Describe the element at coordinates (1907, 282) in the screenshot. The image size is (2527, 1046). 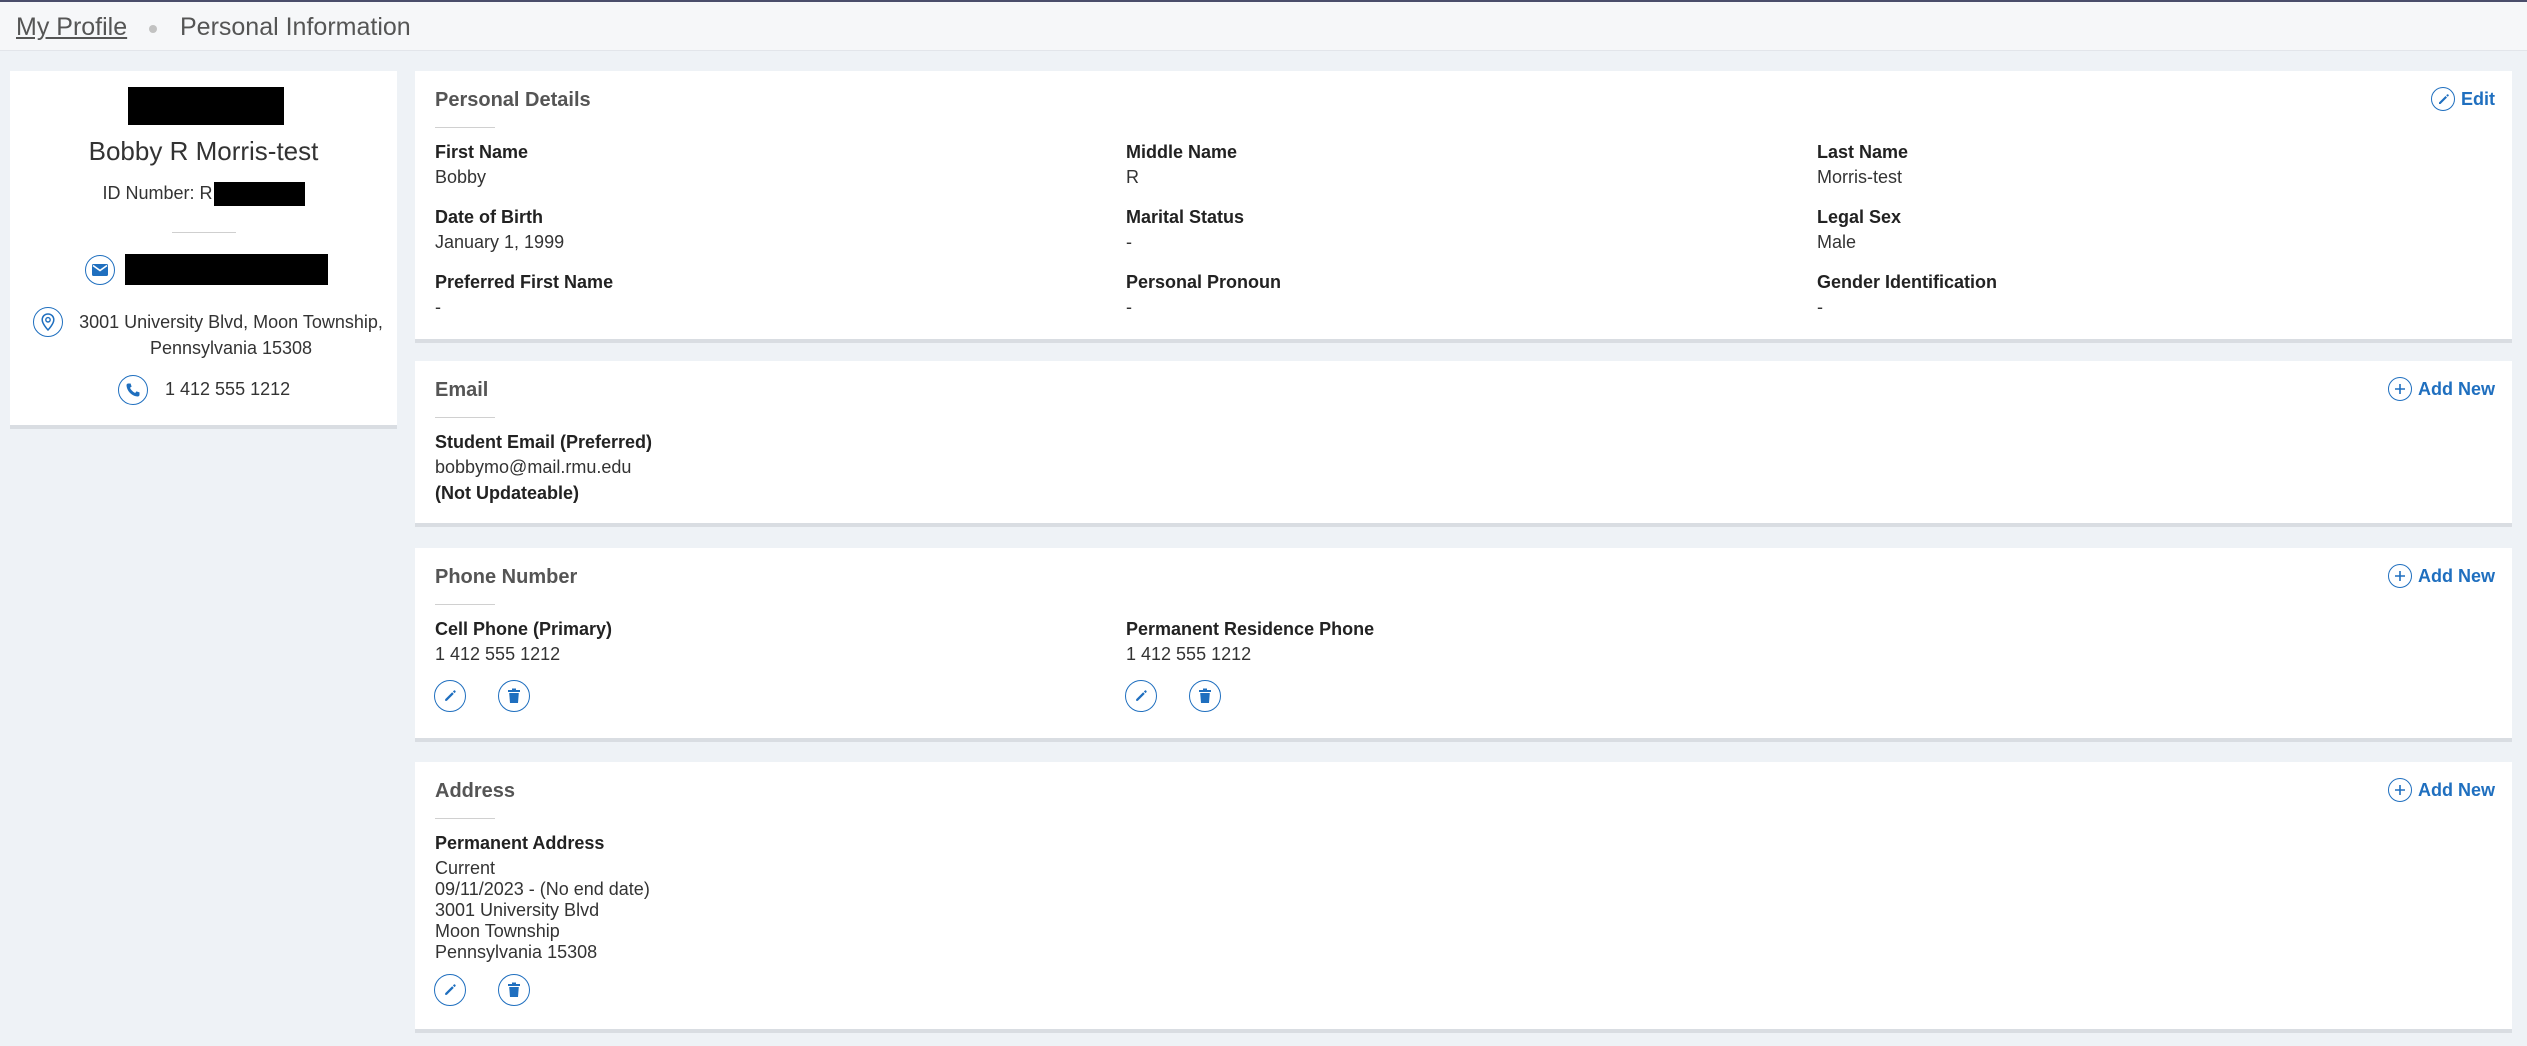
I see `field-label: Gender Identification` at that location.